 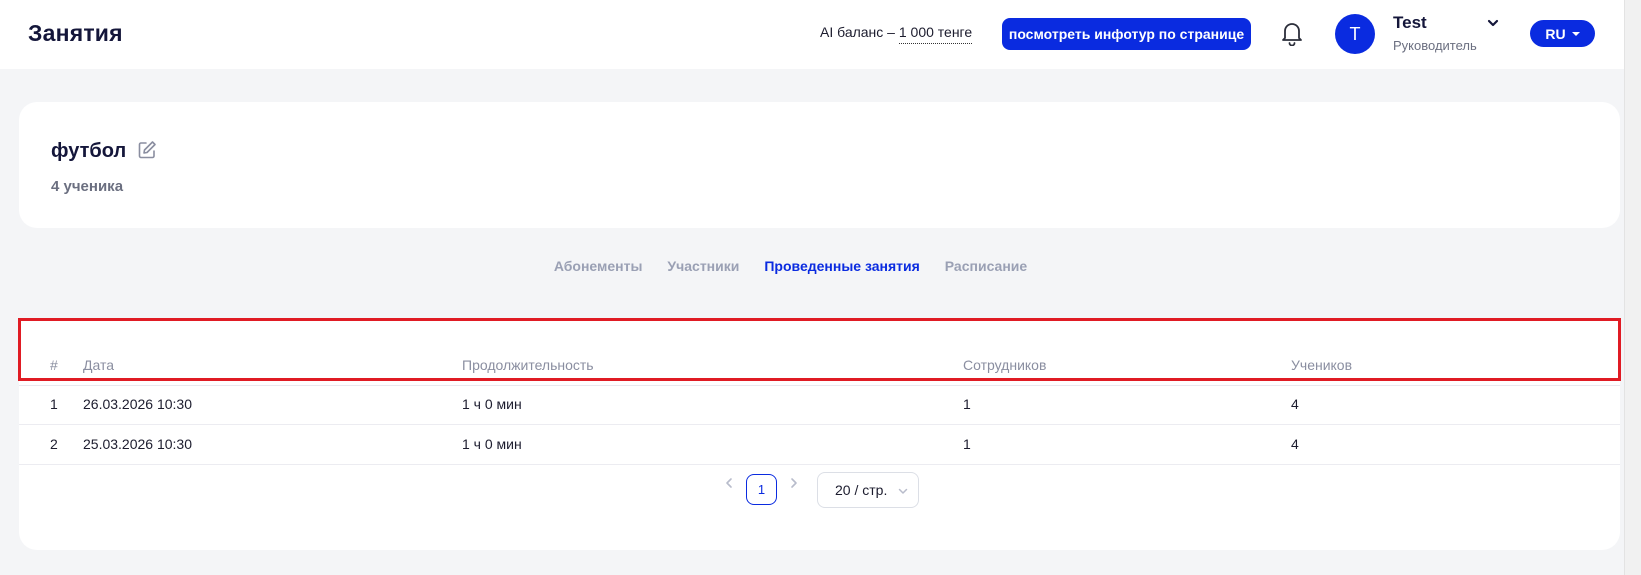 I want to click on chevron-left-icon, so click(x=729, y=483).